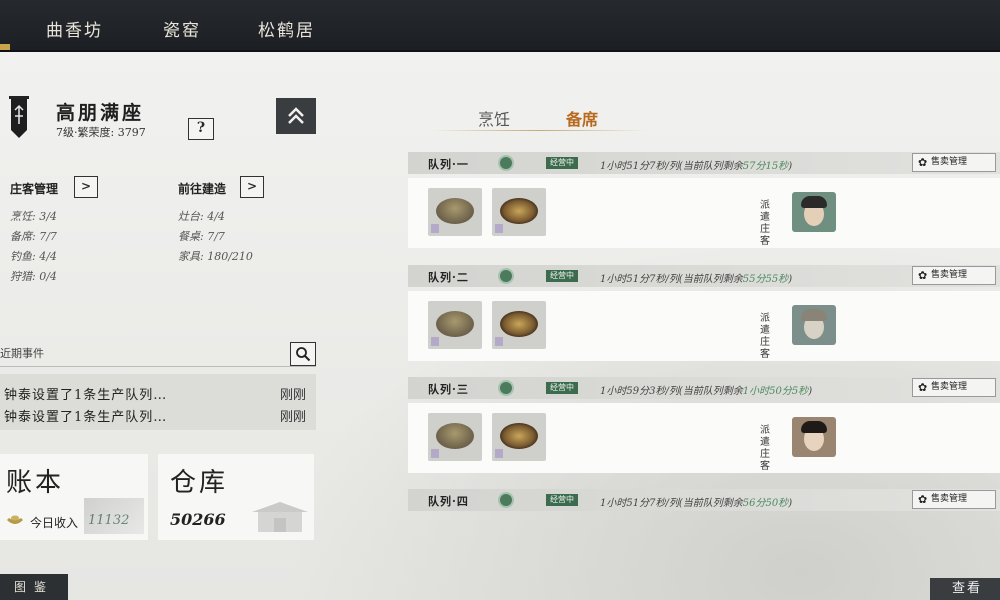 This screenshot has height=600, width=1000. I want to click on go-build-button: >, so click(252, 187).